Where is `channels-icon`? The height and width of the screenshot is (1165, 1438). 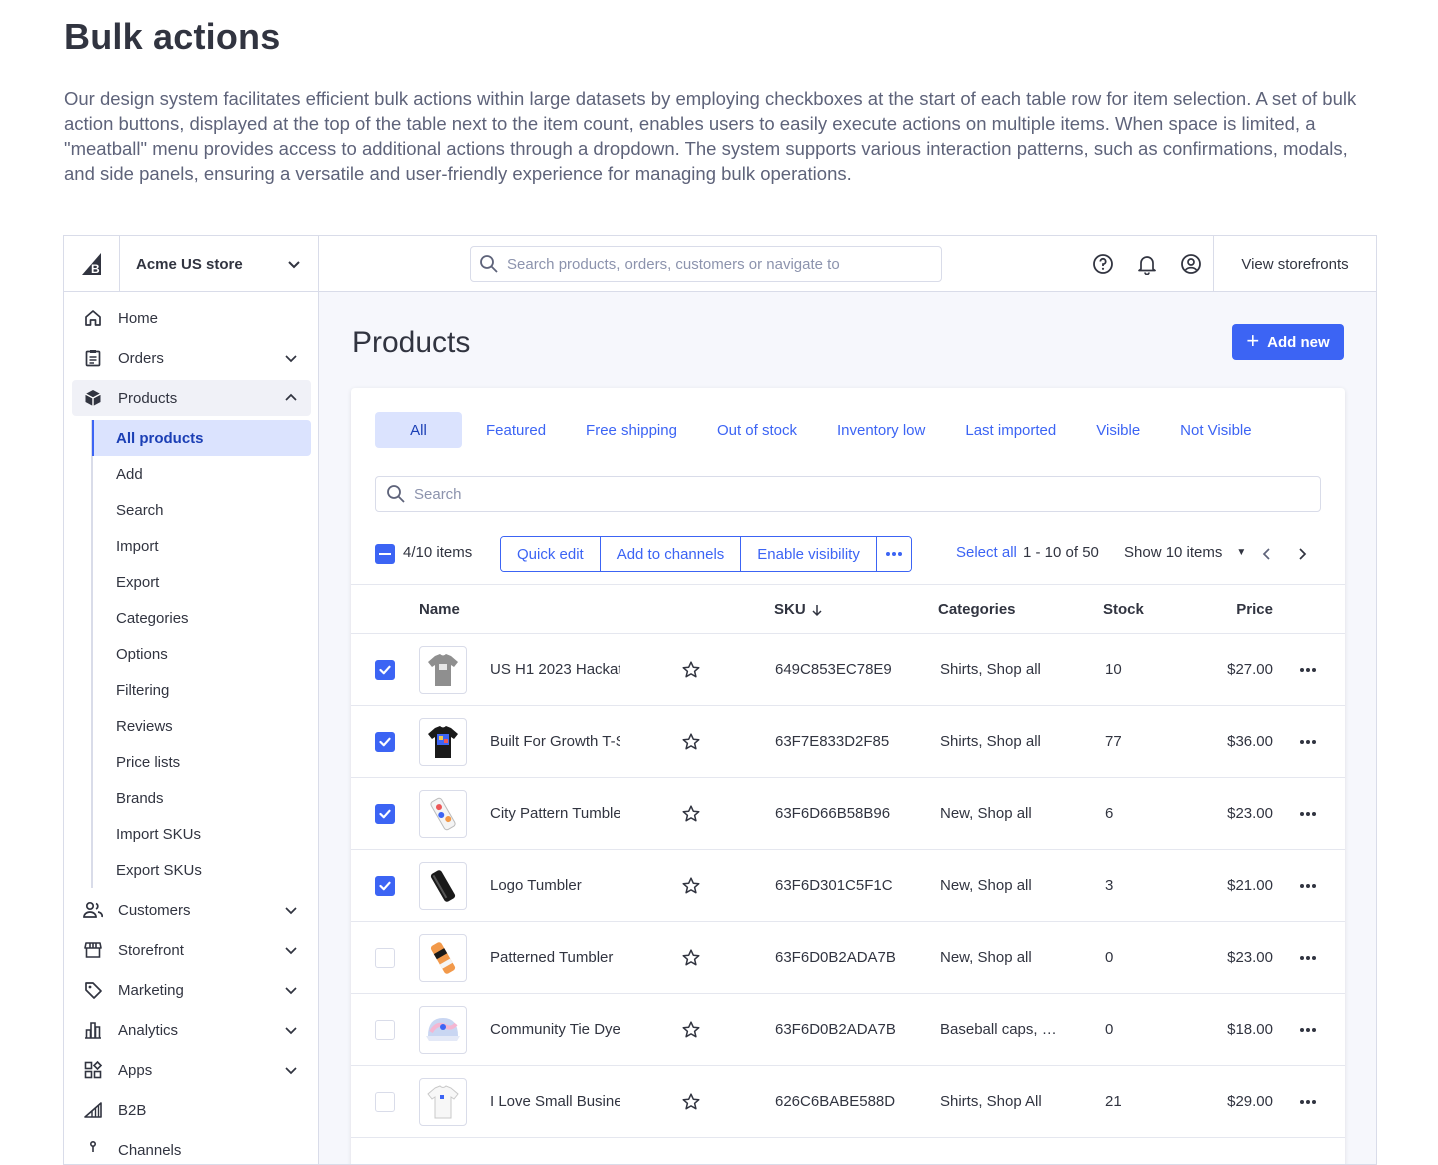 channels-icon is located at coordinates (93, 1150).